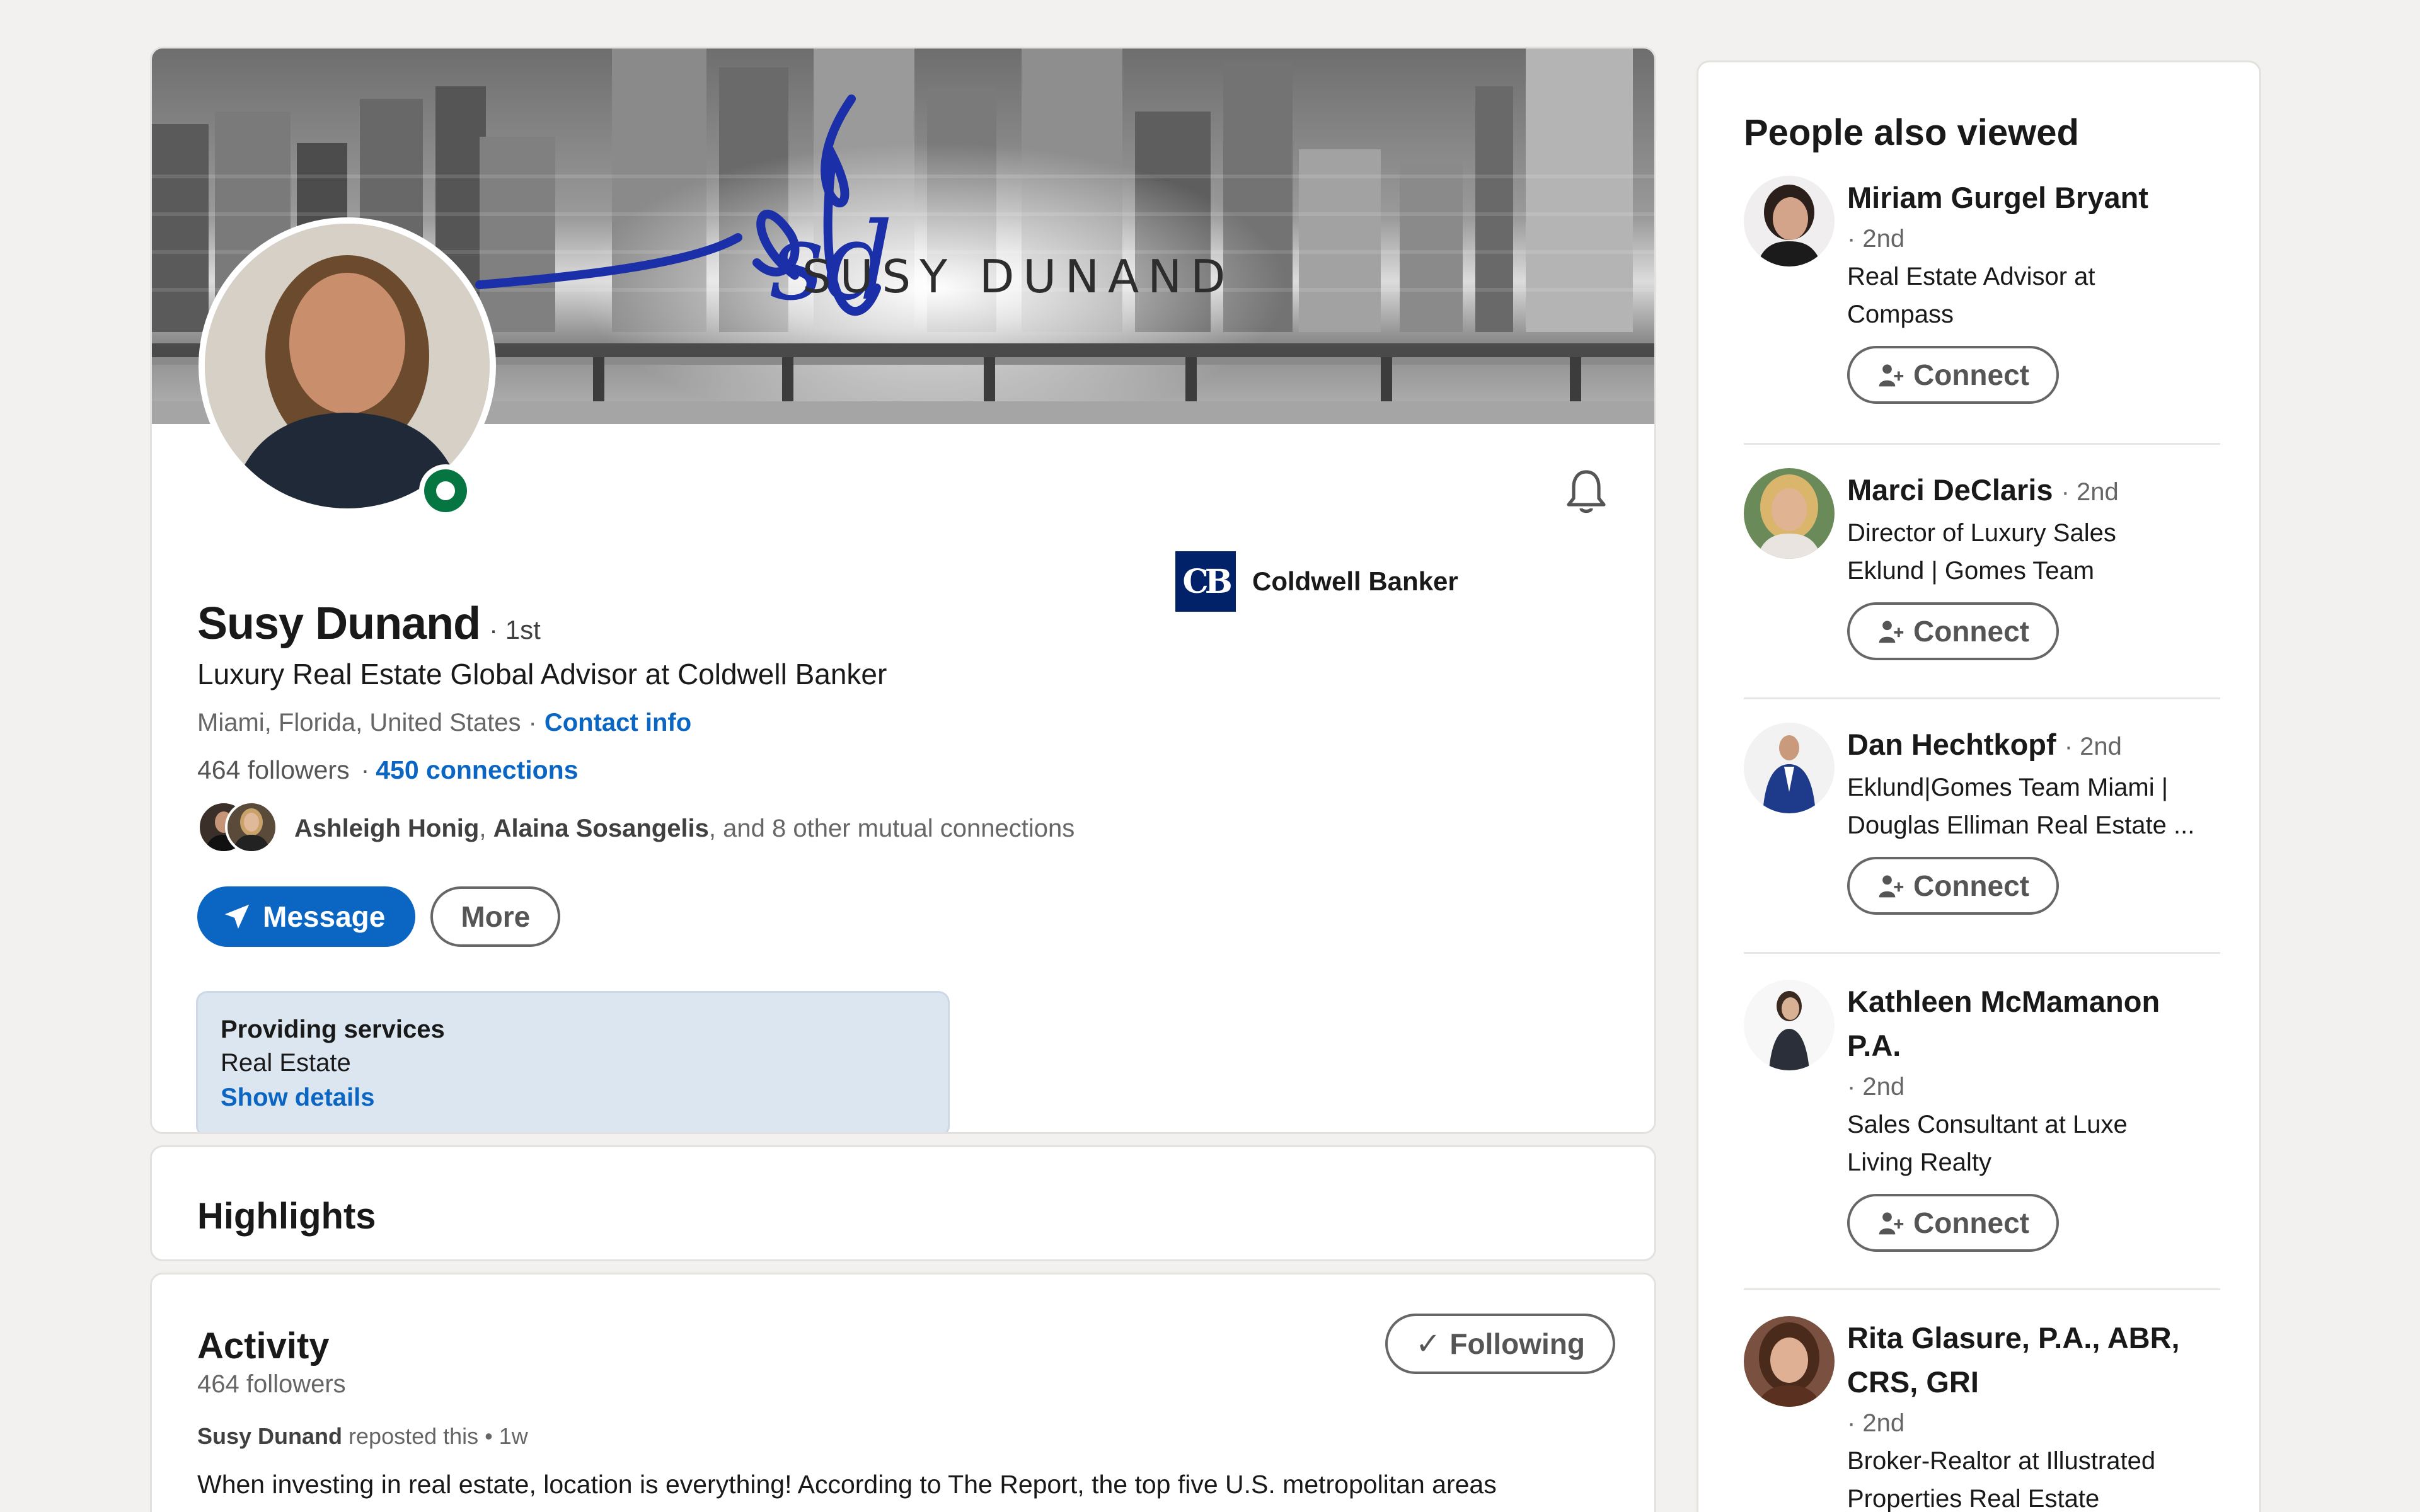  Describe the element at coordinates (1988, 1124) in the screenshot. I see `person-title: Sales Consultant at Luxe` at that location.